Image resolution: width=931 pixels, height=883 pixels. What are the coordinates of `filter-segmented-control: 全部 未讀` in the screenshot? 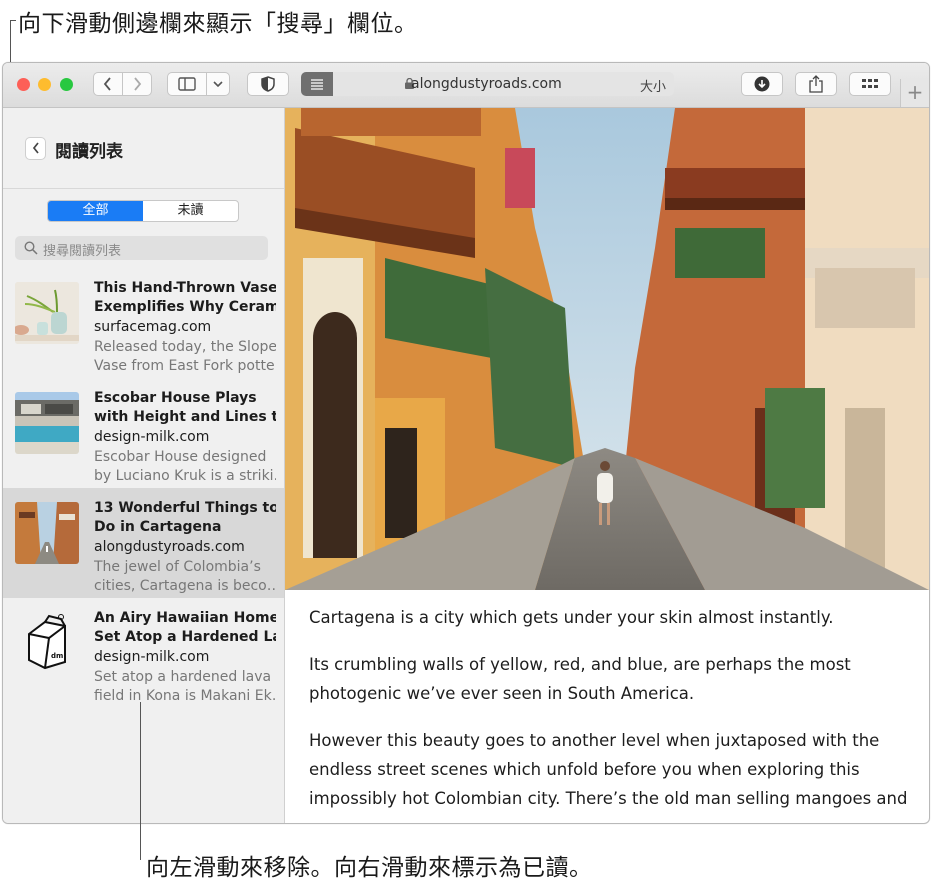 It's located at (143, 211).